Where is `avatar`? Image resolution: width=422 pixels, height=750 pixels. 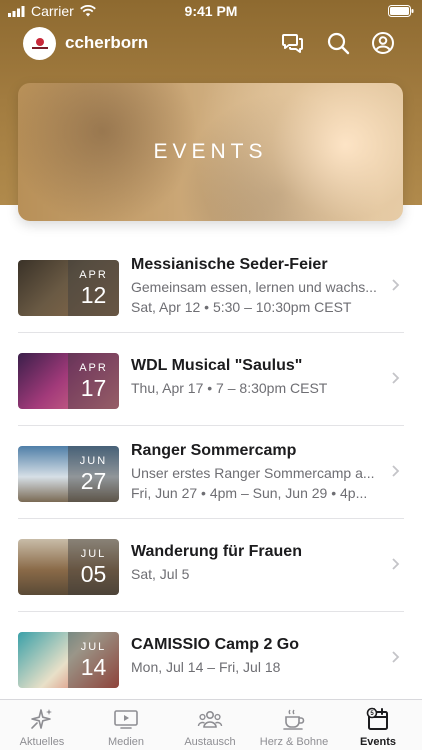 avatar is located at coordinates (39, 43).